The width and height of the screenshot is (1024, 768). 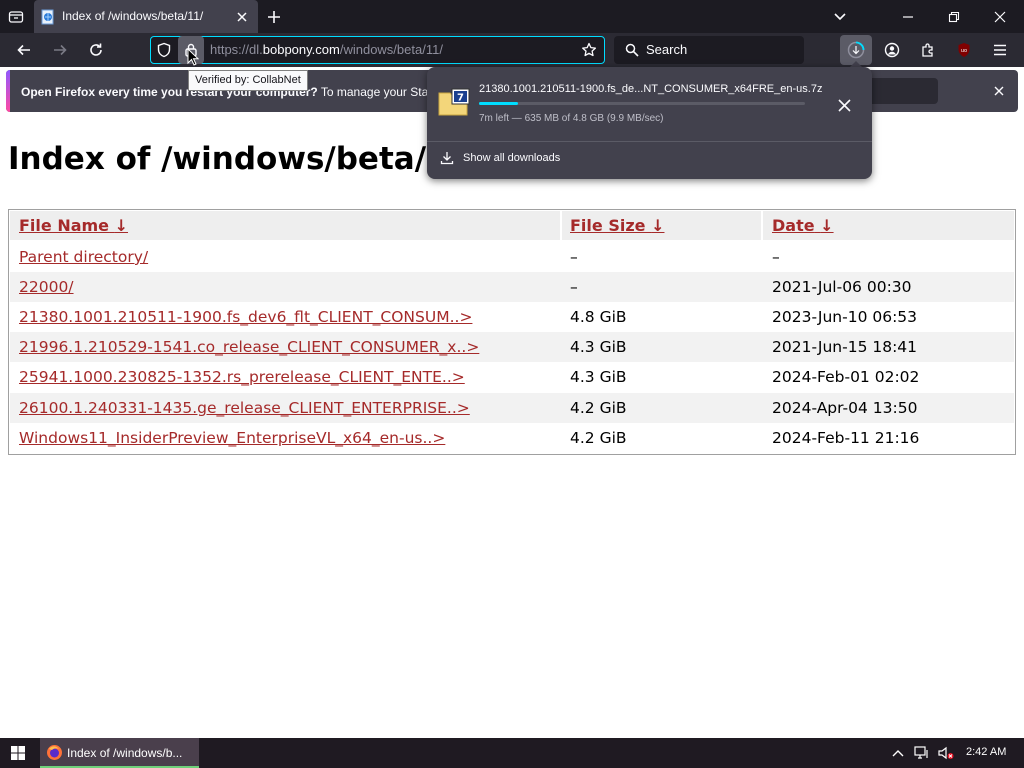 I want to click on back-icon, so click(x=24, y=50).